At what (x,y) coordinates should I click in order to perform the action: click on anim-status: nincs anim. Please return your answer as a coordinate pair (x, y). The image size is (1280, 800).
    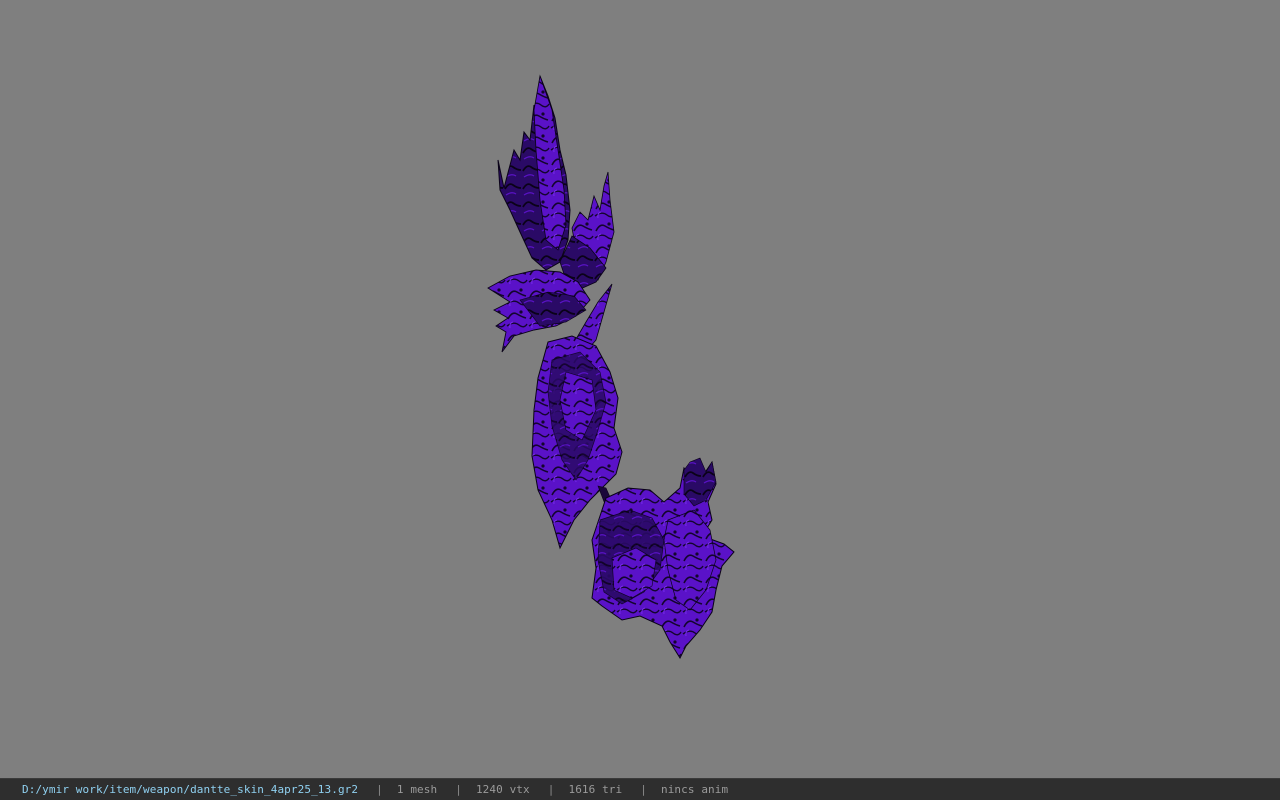
    Looking at the image, I should click on (694, 789).